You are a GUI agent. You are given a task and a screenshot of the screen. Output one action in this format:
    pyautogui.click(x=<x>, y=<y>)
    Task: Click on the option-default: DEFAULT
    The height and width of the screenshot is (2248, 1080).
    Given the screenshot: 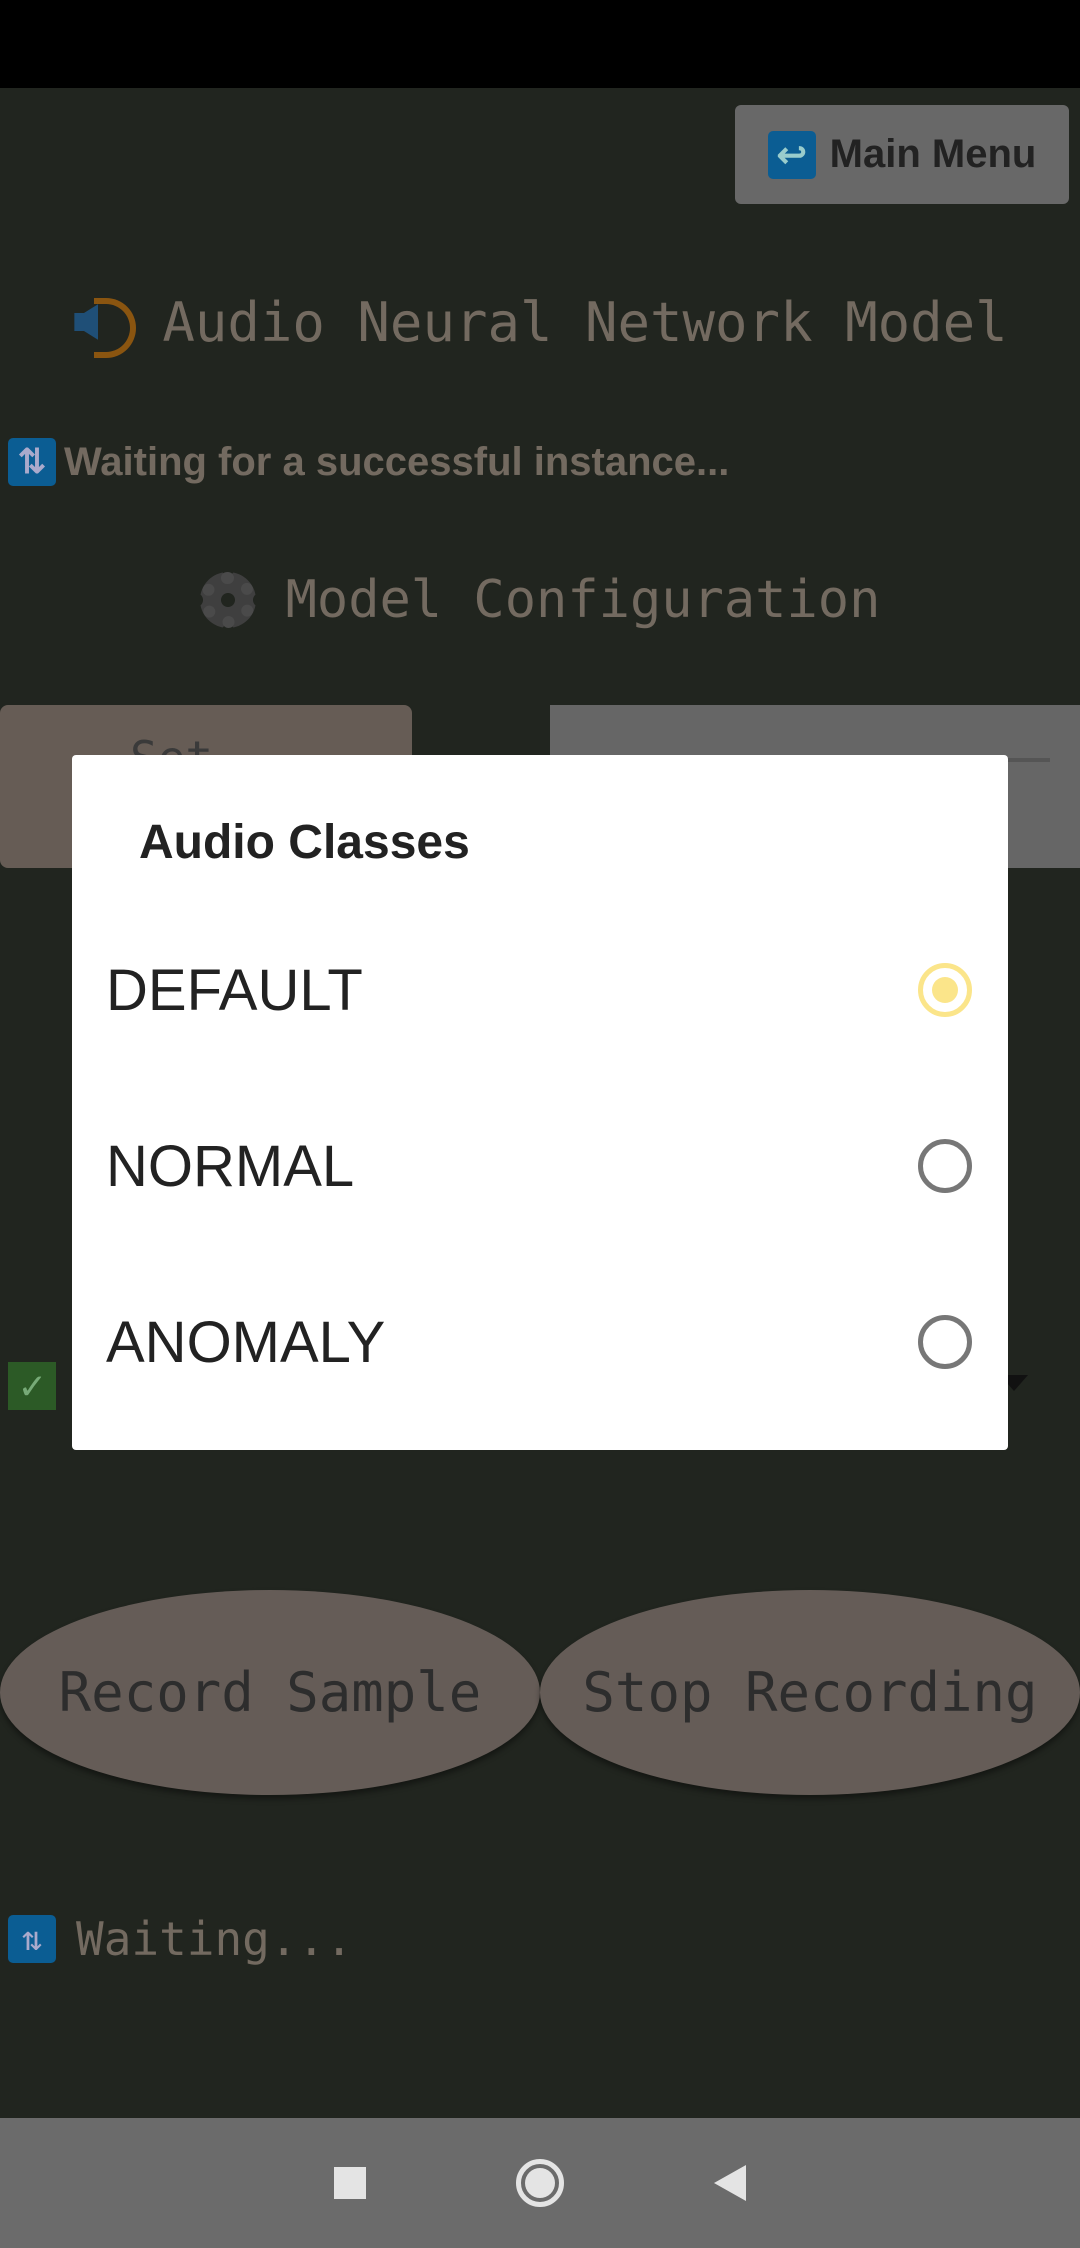 What is the action you would take?
    pyautogui.click(x=540, y=990)
    